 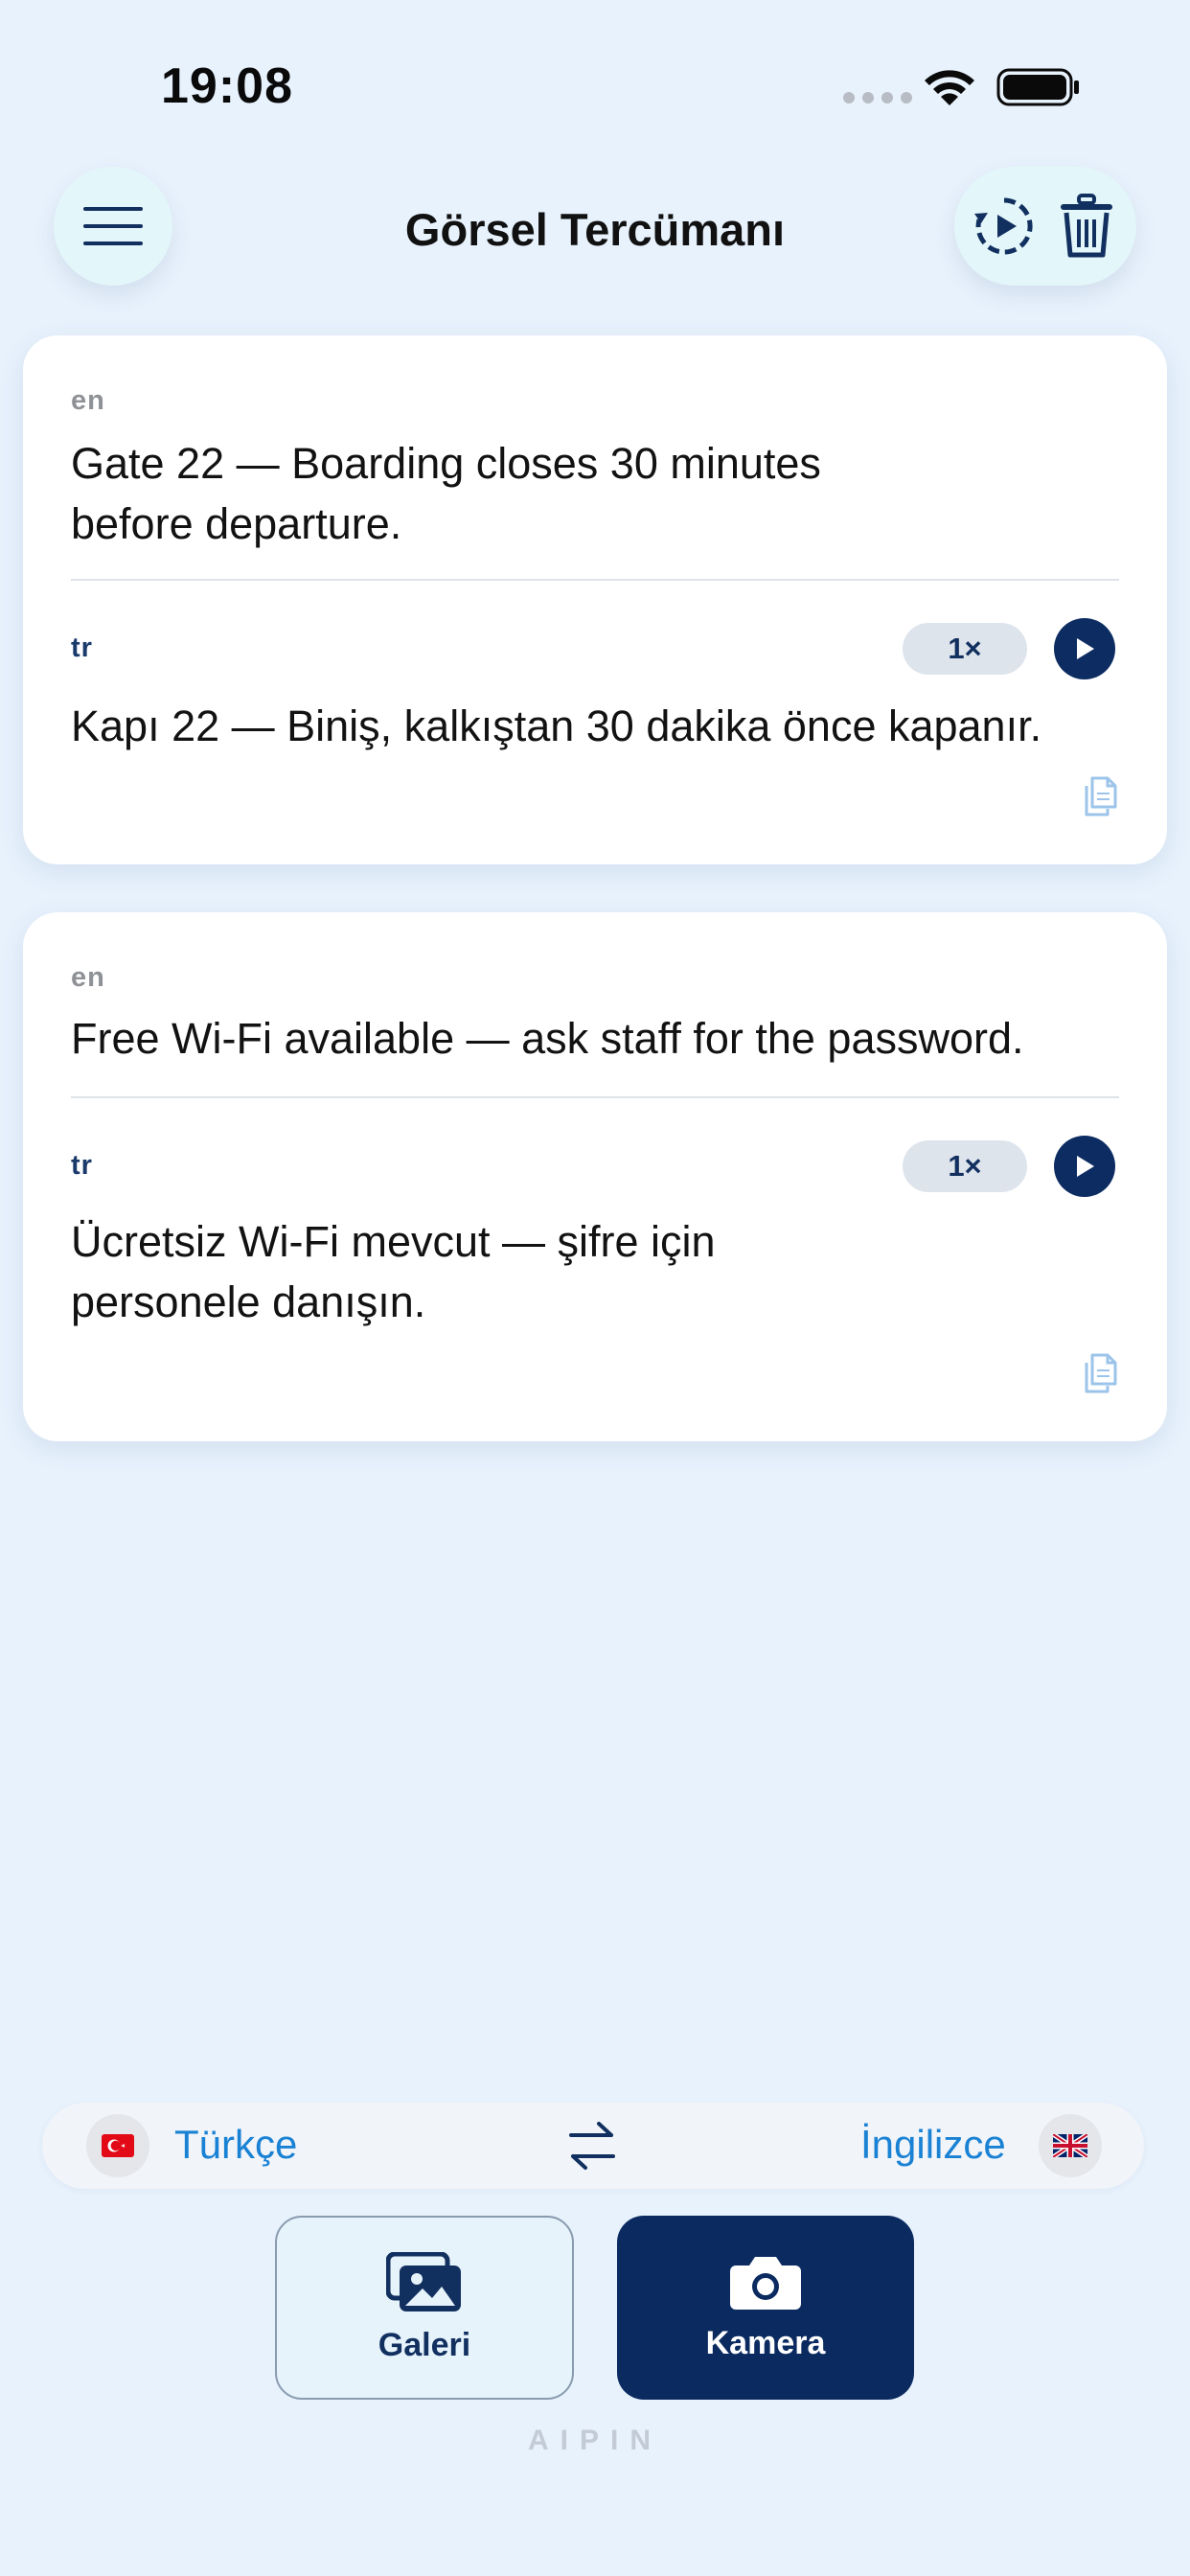 I want to click on gallery-label: Galeri, so click(x=425, y=2344).